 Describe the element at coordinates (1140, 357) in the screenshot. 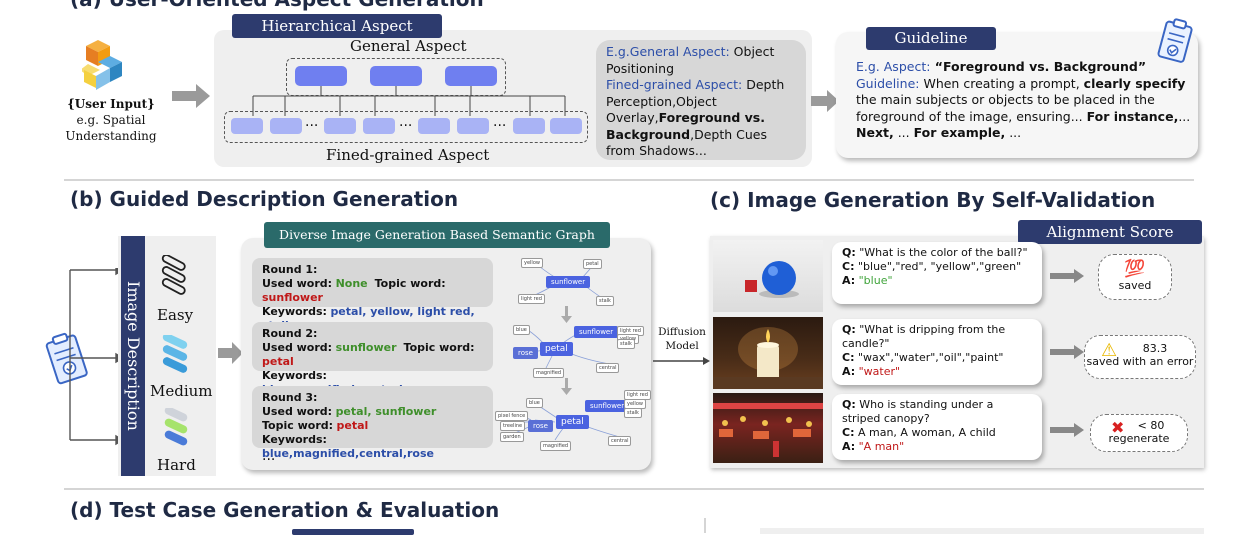

I see `score-box-2: ⚠ 83.3 saved with an error` at that location.